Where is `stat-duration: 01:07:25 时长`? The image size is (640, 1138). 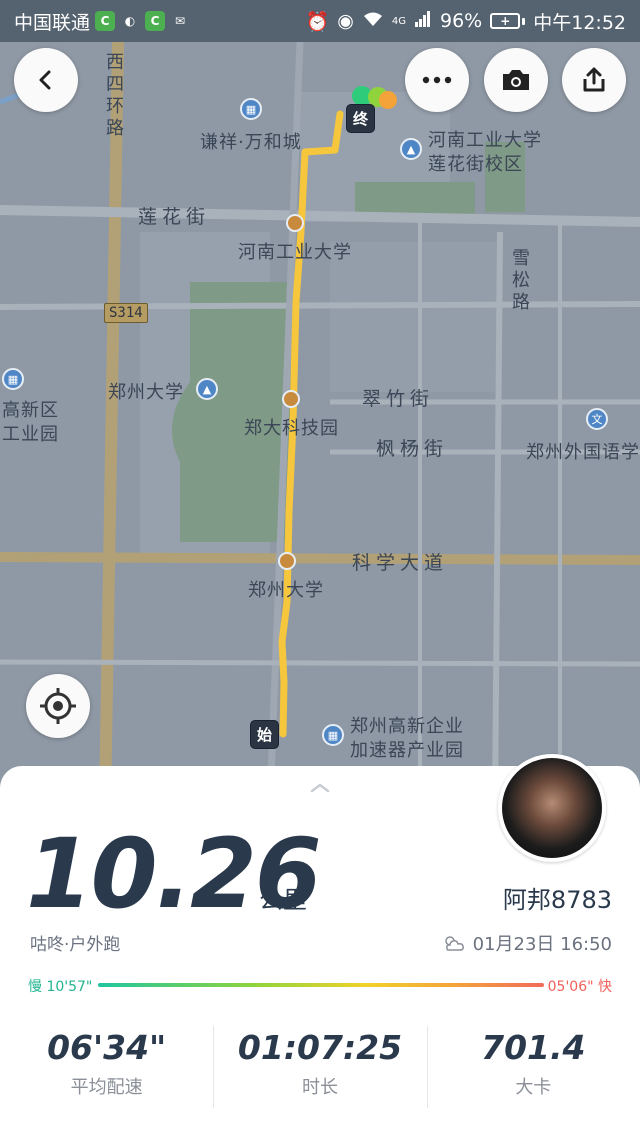 stat-duration: 01:07:25 时长 is located at coordinates (319, 1068).